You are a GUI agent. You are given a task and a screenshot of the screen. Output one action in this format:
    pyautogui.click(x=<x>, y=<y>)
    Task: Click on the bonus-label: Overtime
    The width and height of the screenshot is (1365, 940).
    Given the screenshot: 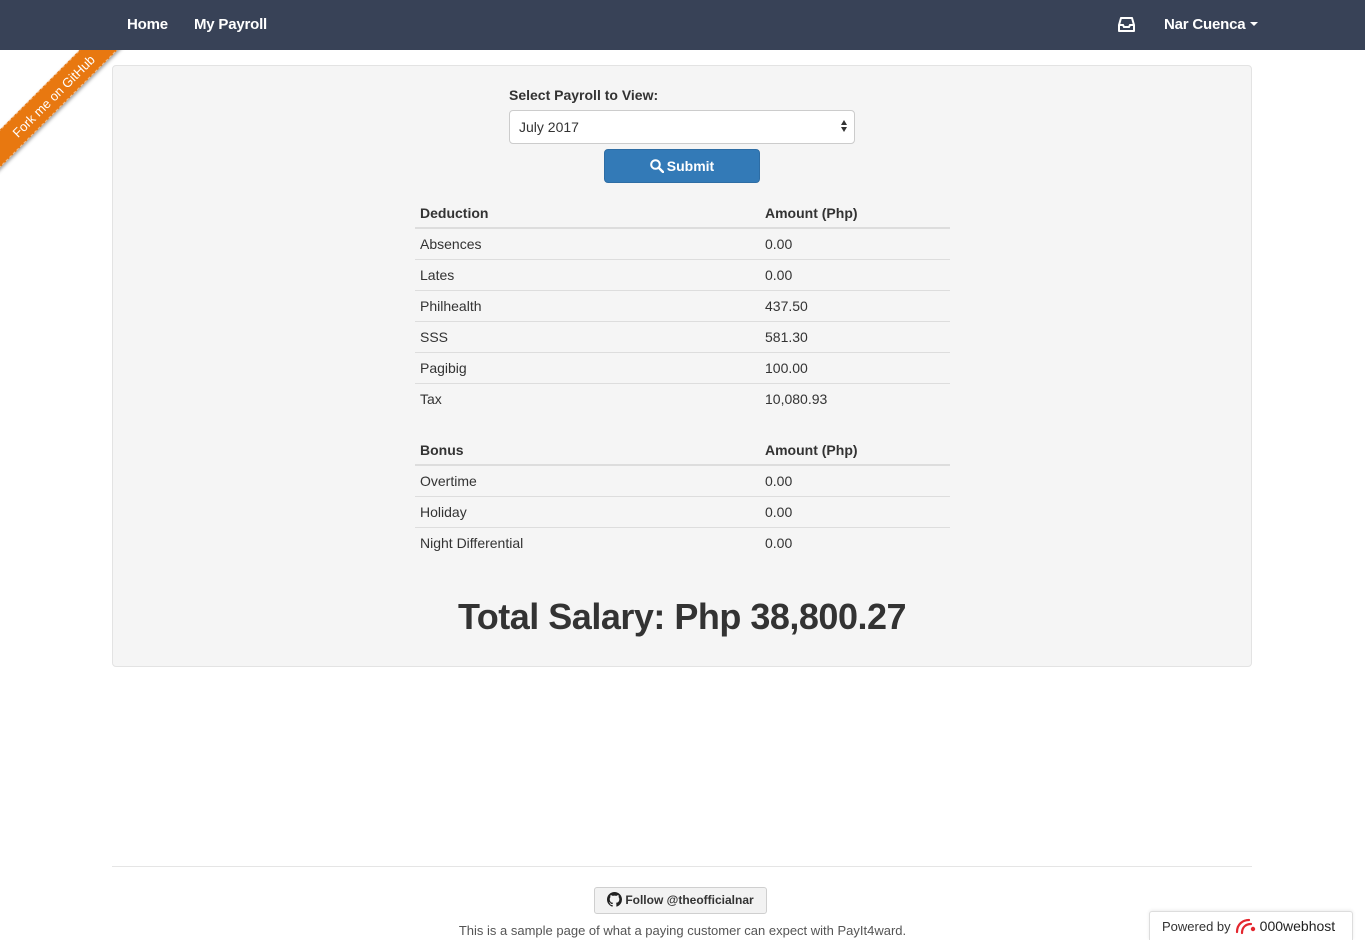 What is the action you would take?
    pyautogui.click(x=448, y=480)
    